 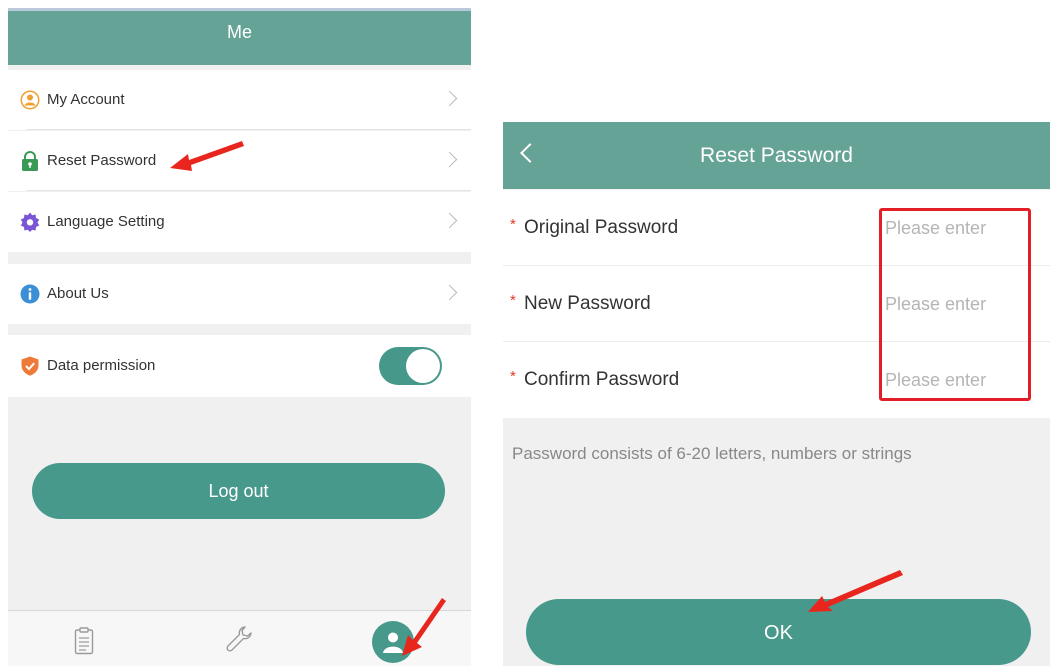 What do you see at coordinates (778, 632) in the screenshot?
I see `ok-button: OK` at bounding box center [778, 632].